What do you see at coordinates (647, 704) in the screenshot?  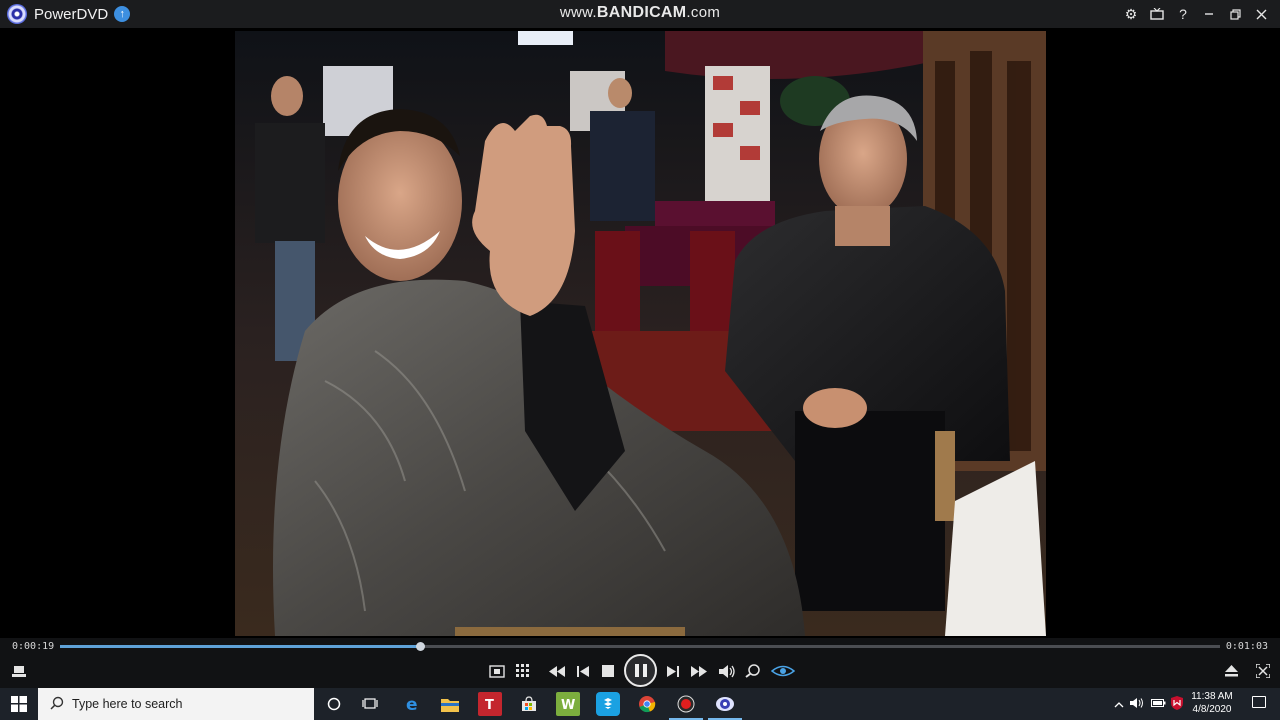 I see `chrome-icon` at bounding box center [647, 704].